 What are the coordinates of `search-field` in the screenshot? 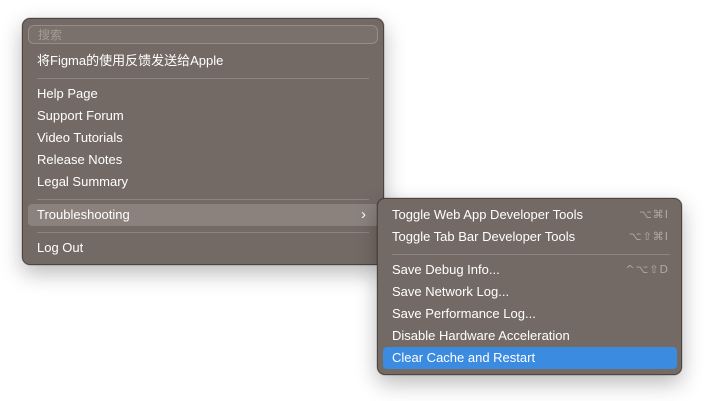 It's located at (203, 34).